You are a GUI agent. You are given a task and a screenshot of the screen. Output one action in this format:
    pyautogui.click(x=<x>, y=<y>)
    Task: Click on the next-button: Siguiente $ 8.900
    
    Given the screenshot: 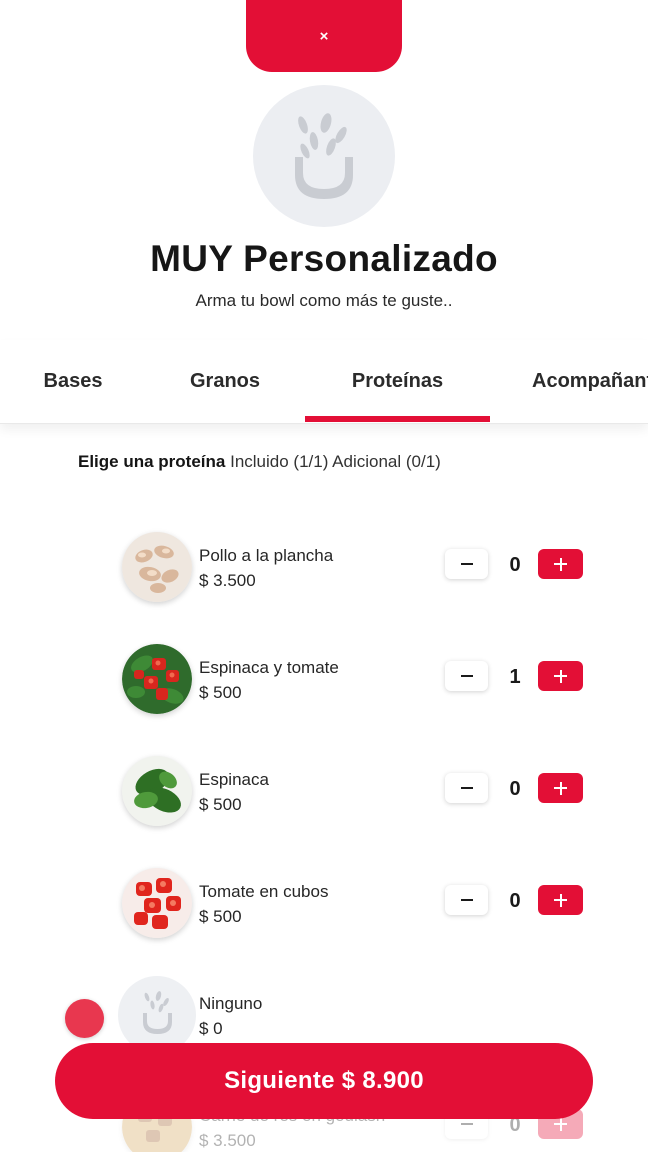 What is the action you would take?
    pyautogui.click(x=324, y=1081)
    